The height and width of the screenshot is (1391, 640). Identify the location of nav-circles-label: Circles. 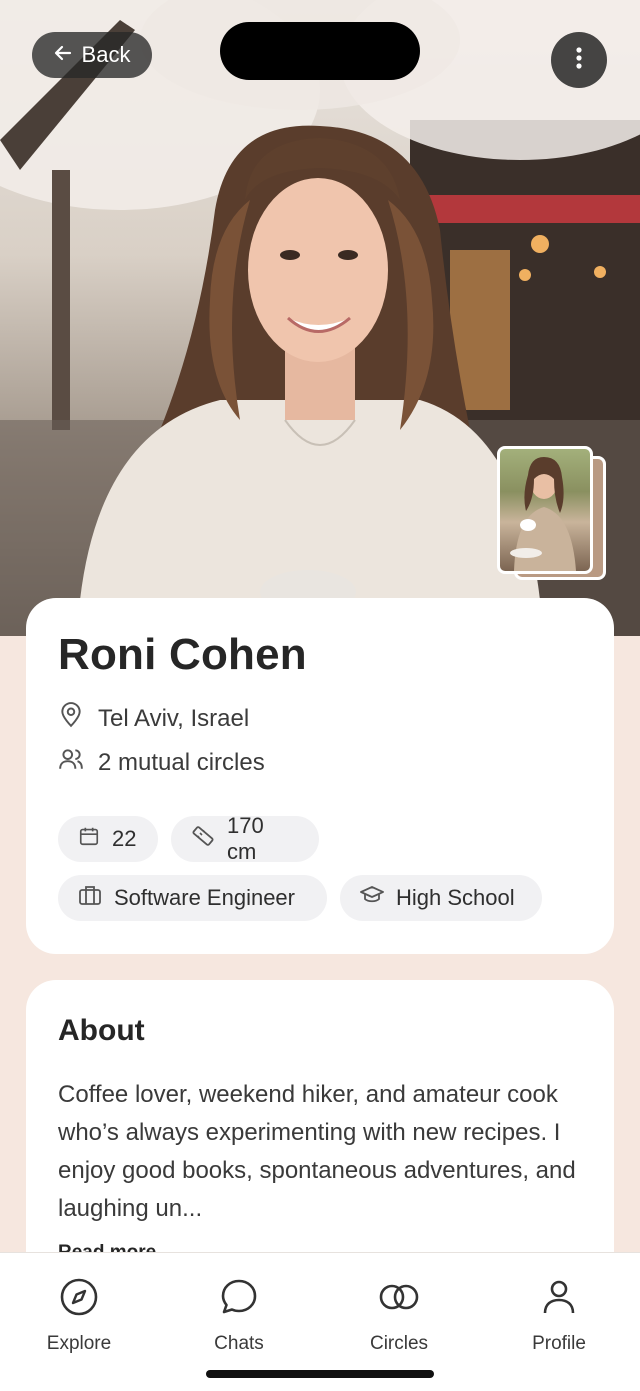
(399, 1343).